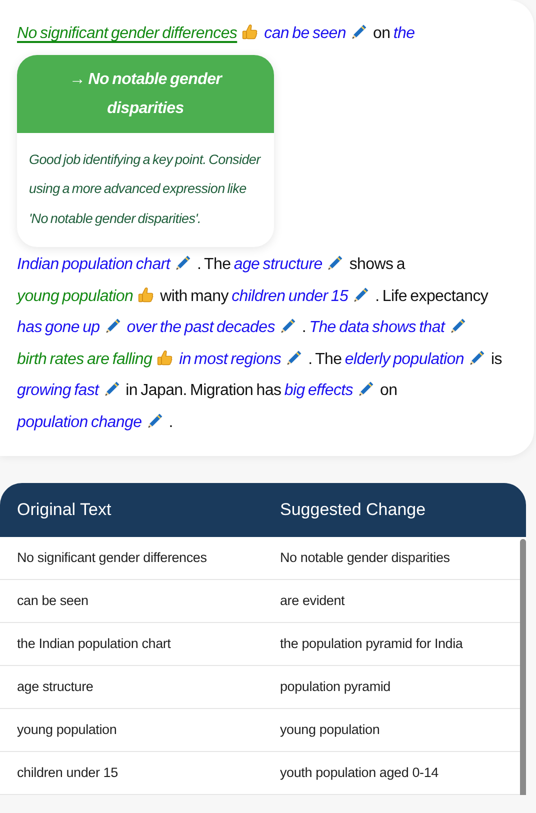  I want to click on suggestion-phrase: children under 15, so click(290, 296).